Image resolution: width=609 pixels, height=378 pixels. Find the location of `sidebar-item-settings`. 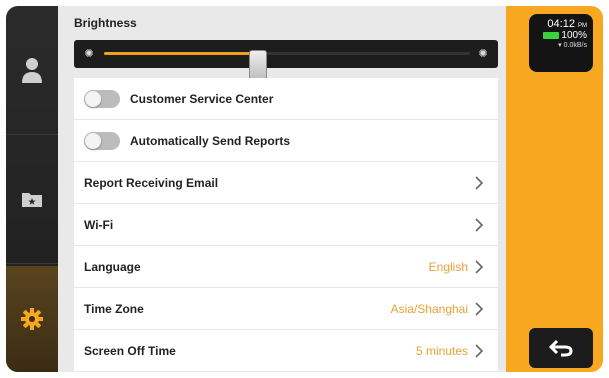

sidebar-item-settings is located at coordinates (32, 319).